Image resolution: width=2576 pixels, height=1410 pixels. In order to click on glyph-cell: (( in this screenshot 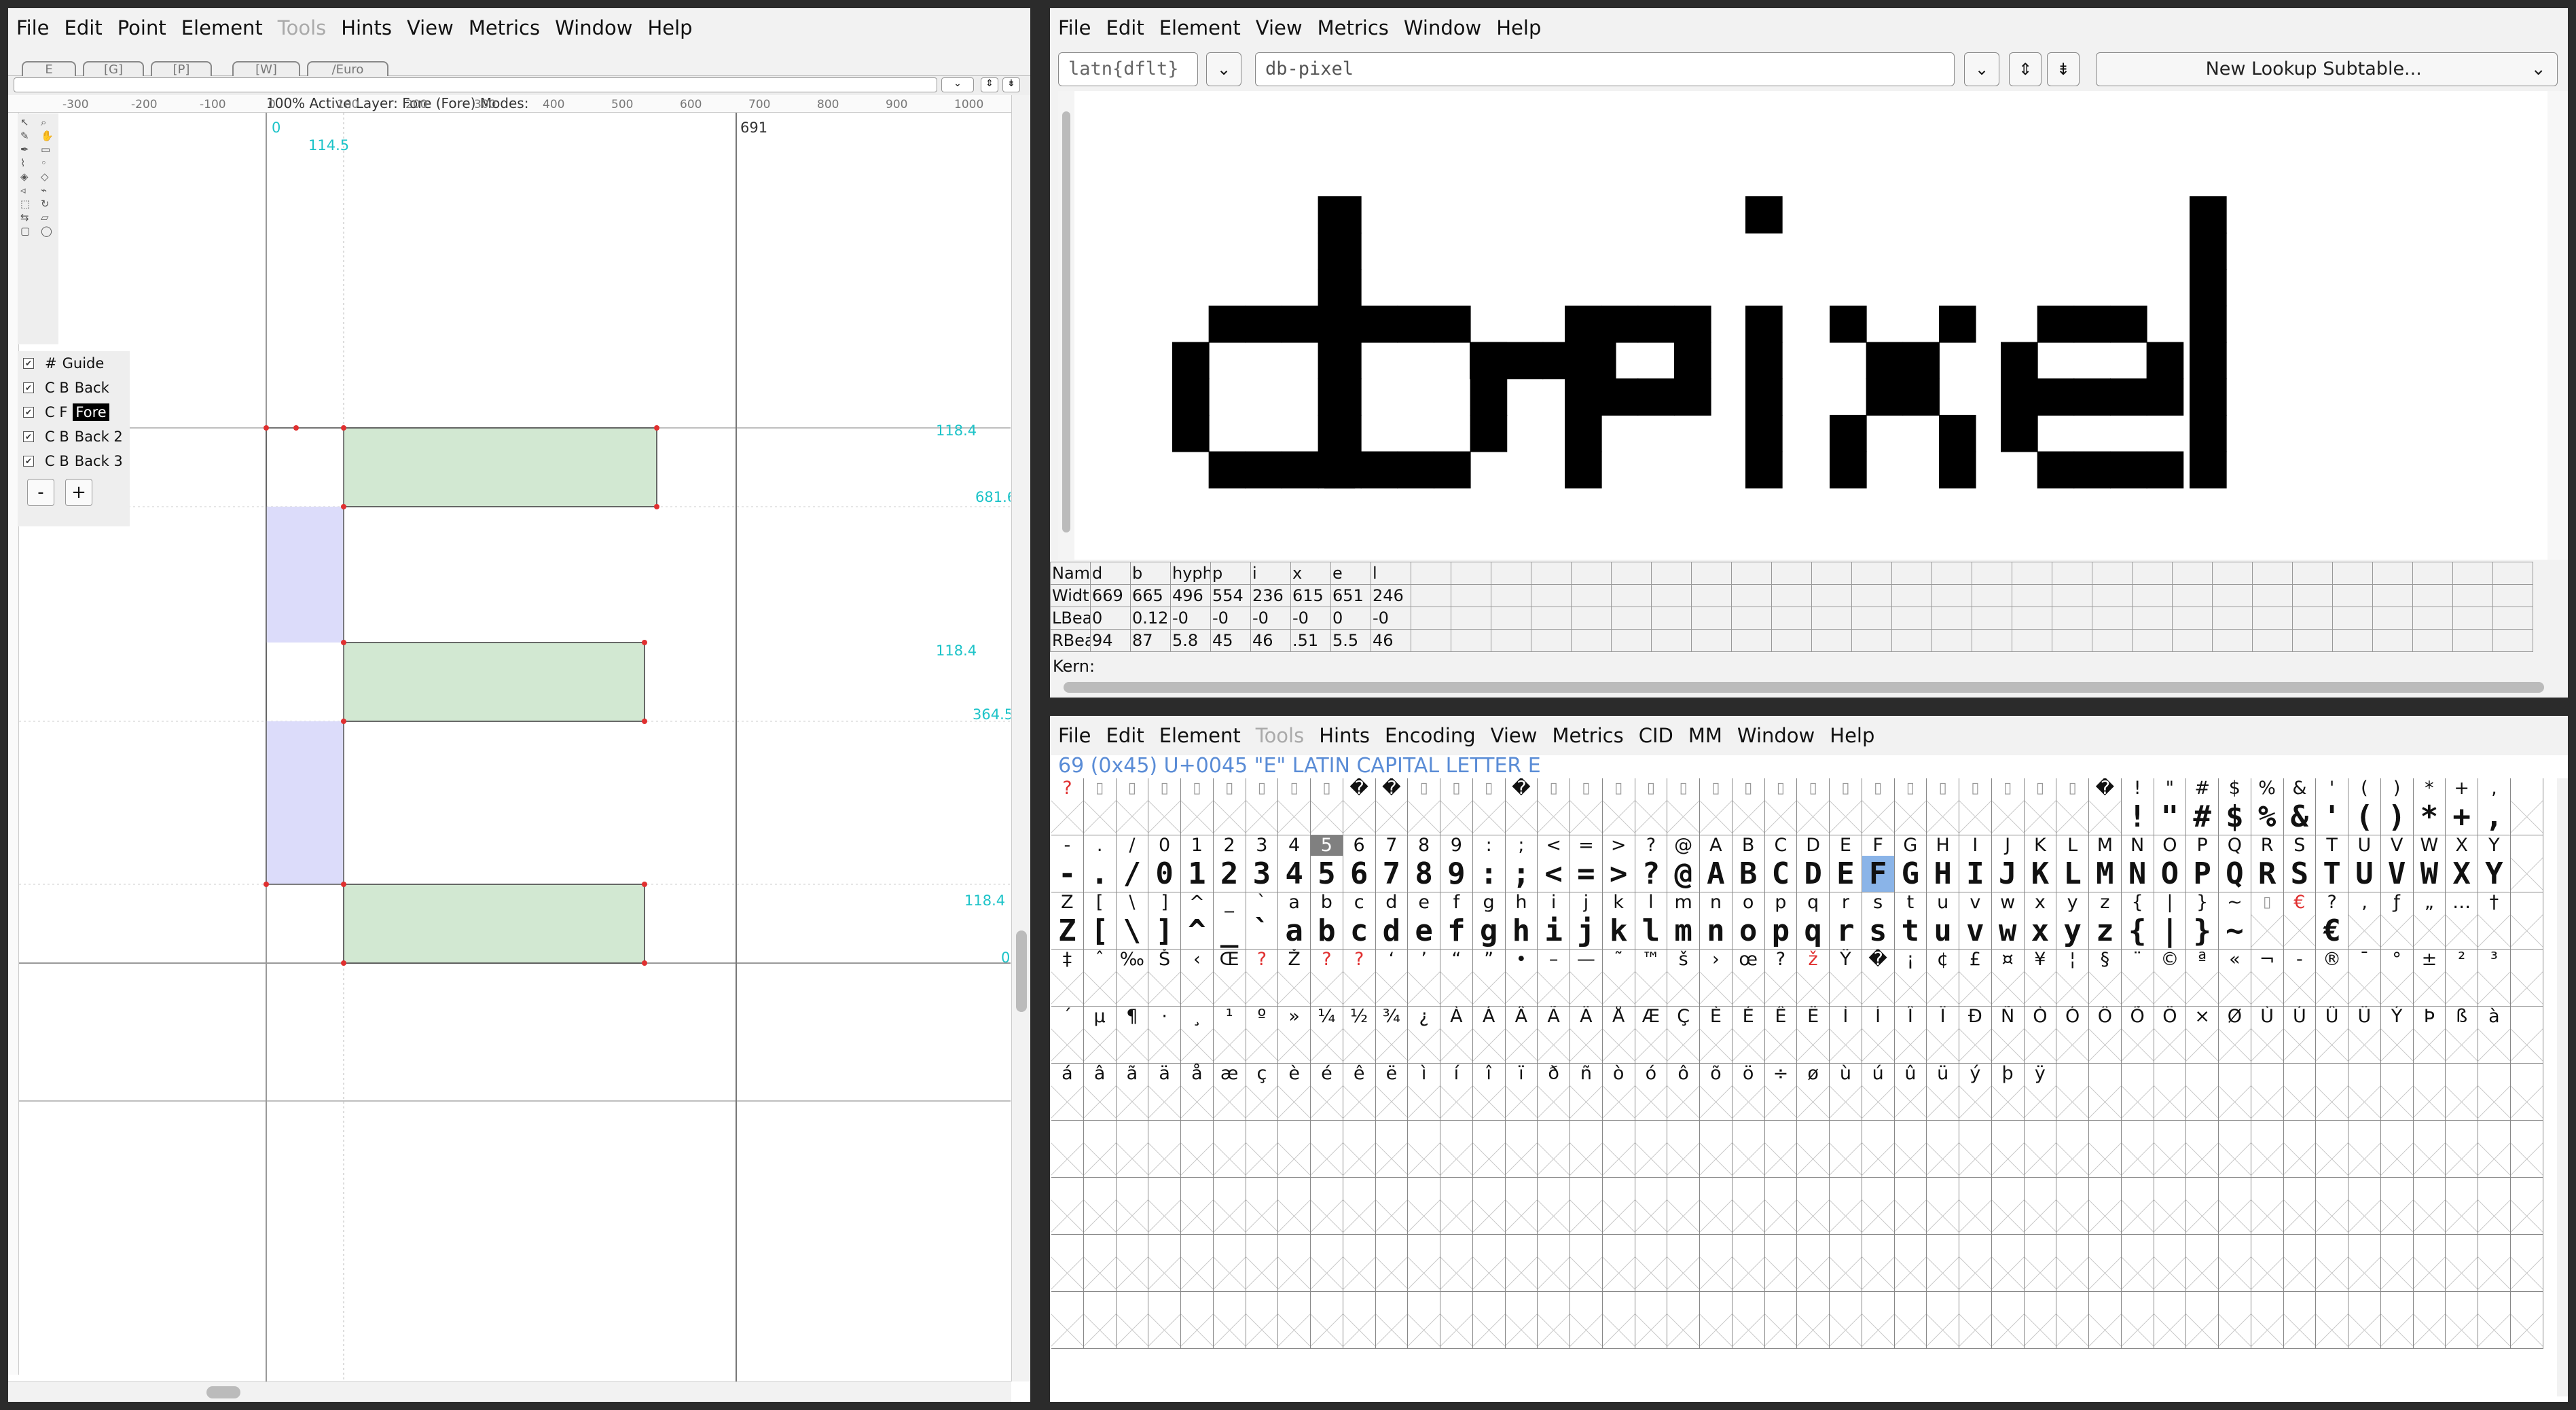, I will do `click(2364, 806)`.